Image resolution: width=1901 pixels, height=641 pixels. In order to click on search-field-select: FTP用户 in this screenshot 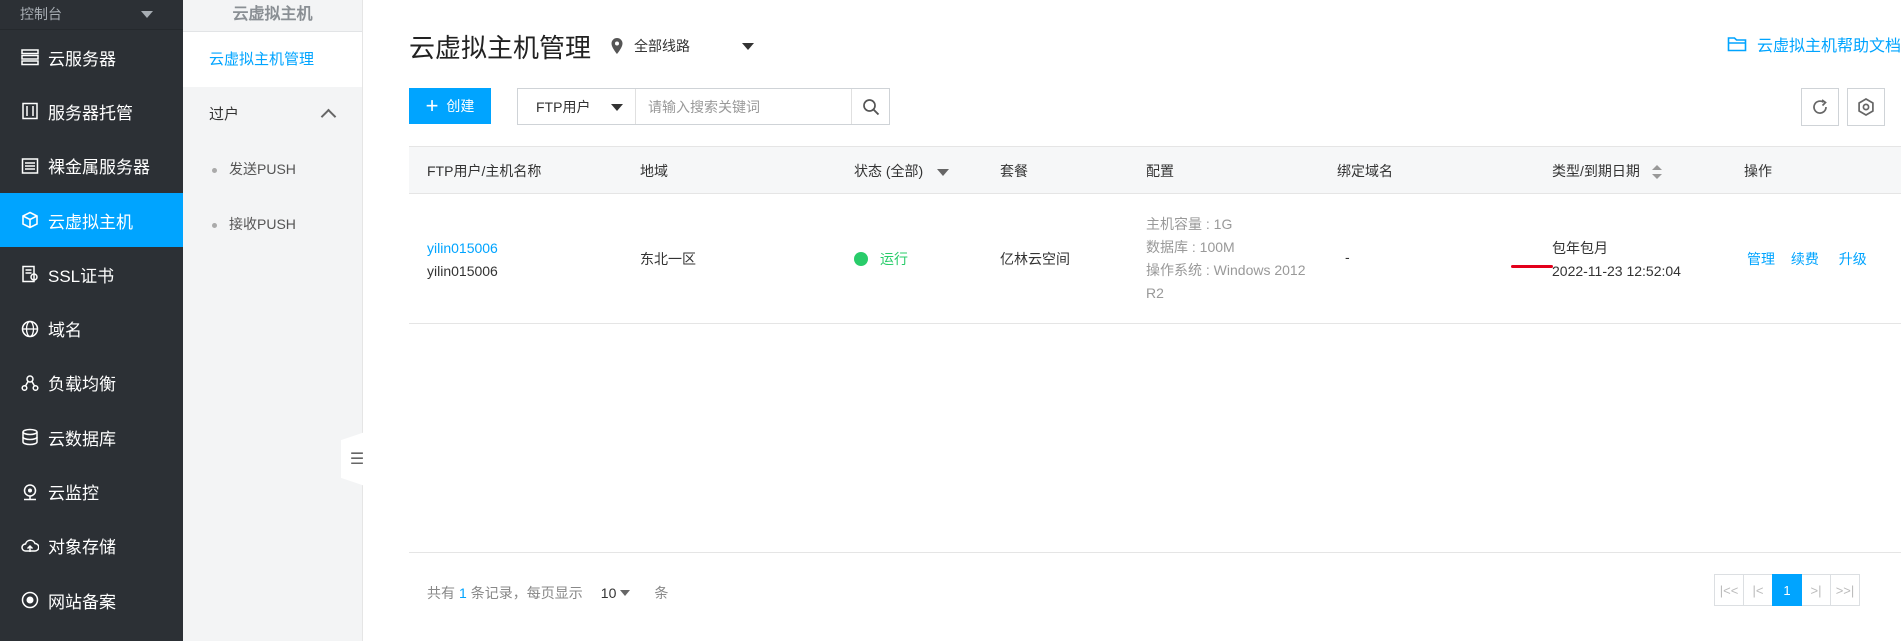, I will do `click(577, 106)`.